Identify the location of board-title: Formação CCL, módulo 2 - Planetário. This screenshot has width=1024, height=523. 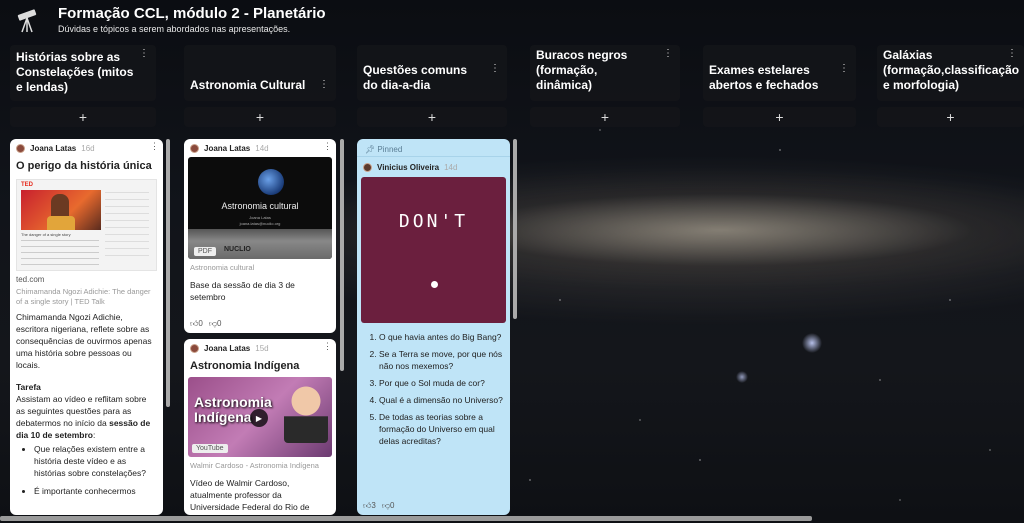
(192, 13).